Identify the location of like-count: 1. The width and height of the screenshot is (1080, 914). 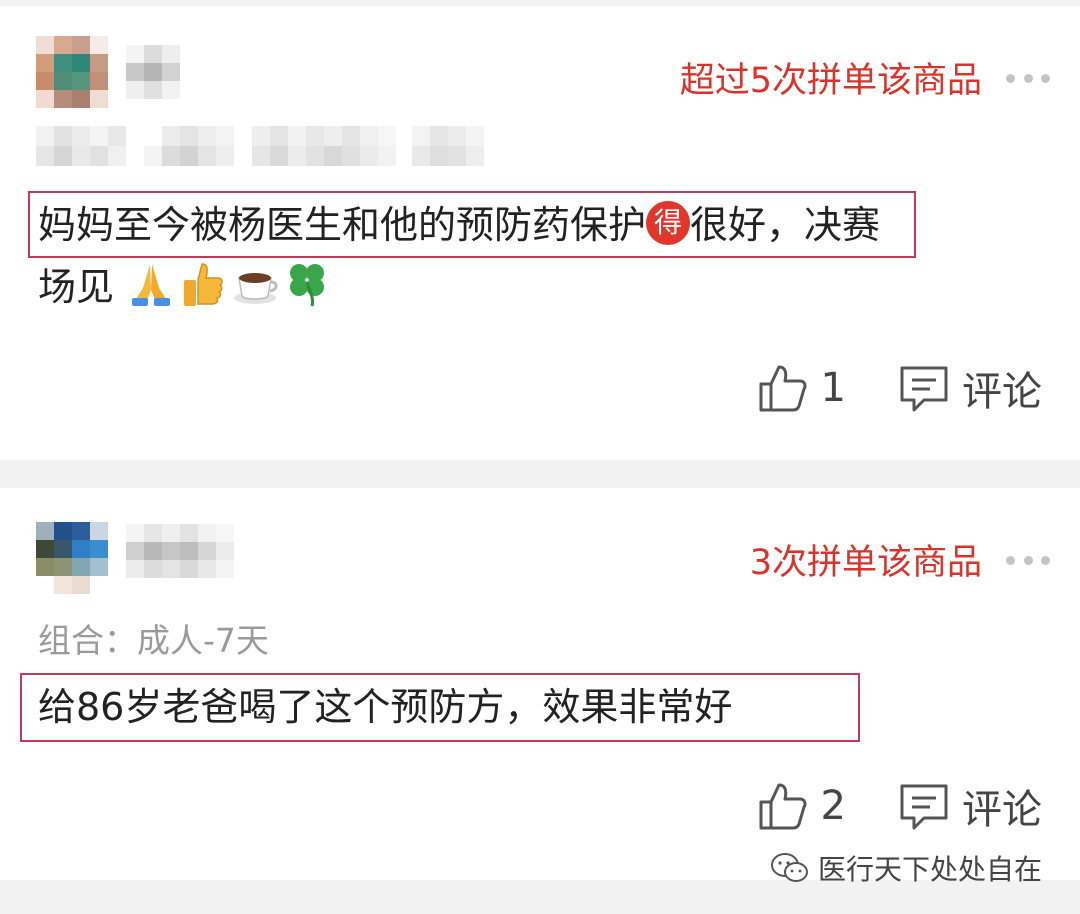
(833, 388).